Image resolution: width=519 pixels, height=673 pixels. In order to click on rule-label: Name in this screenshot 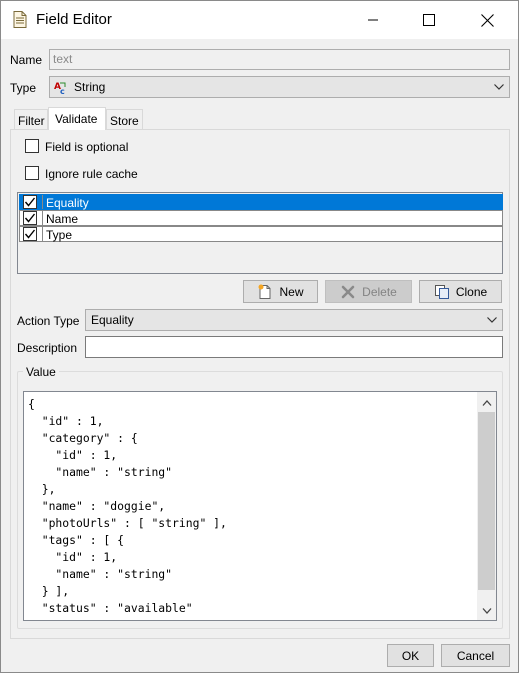, I will do `click(62, 219)`.